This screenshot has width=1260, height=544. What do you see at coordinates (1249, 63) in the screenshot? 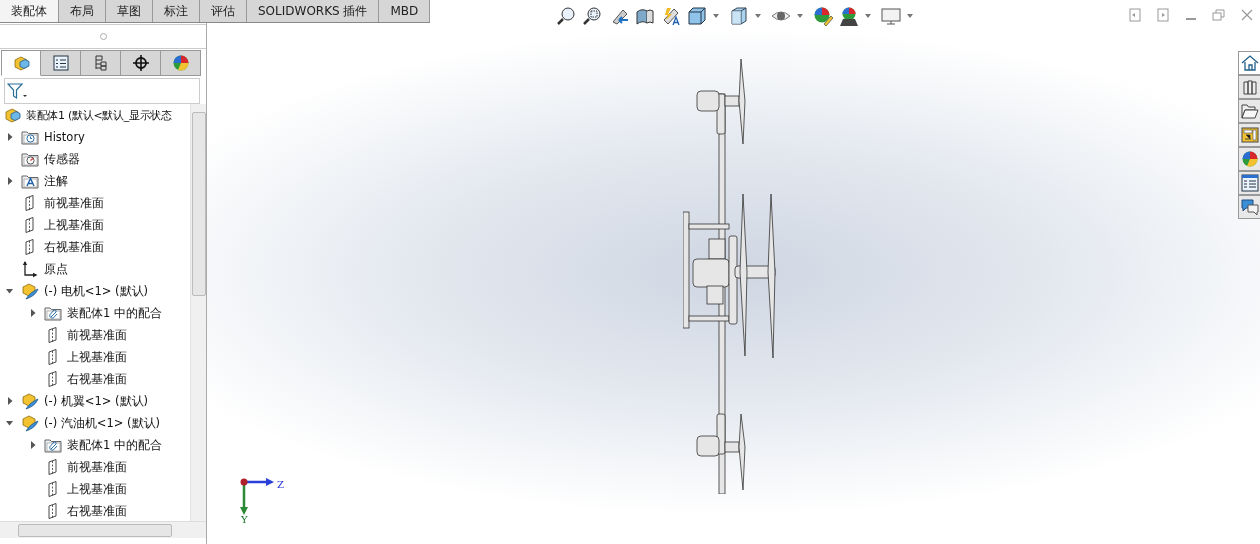
I see `home-tab` at bounding box center [1249, 63].